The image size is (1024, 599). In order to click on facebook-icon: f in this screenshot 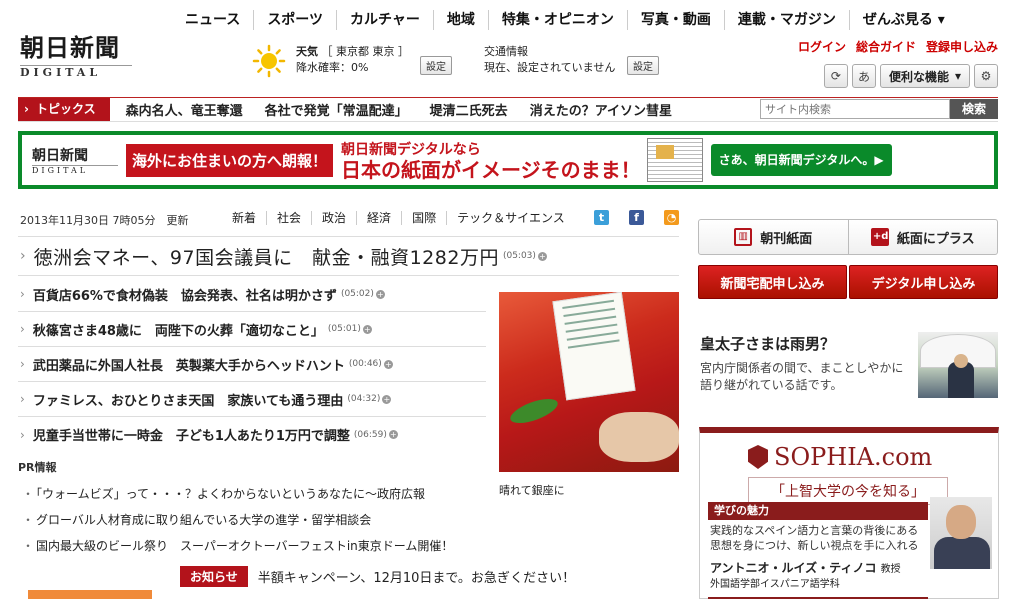, I will do `click(636, 217)`.